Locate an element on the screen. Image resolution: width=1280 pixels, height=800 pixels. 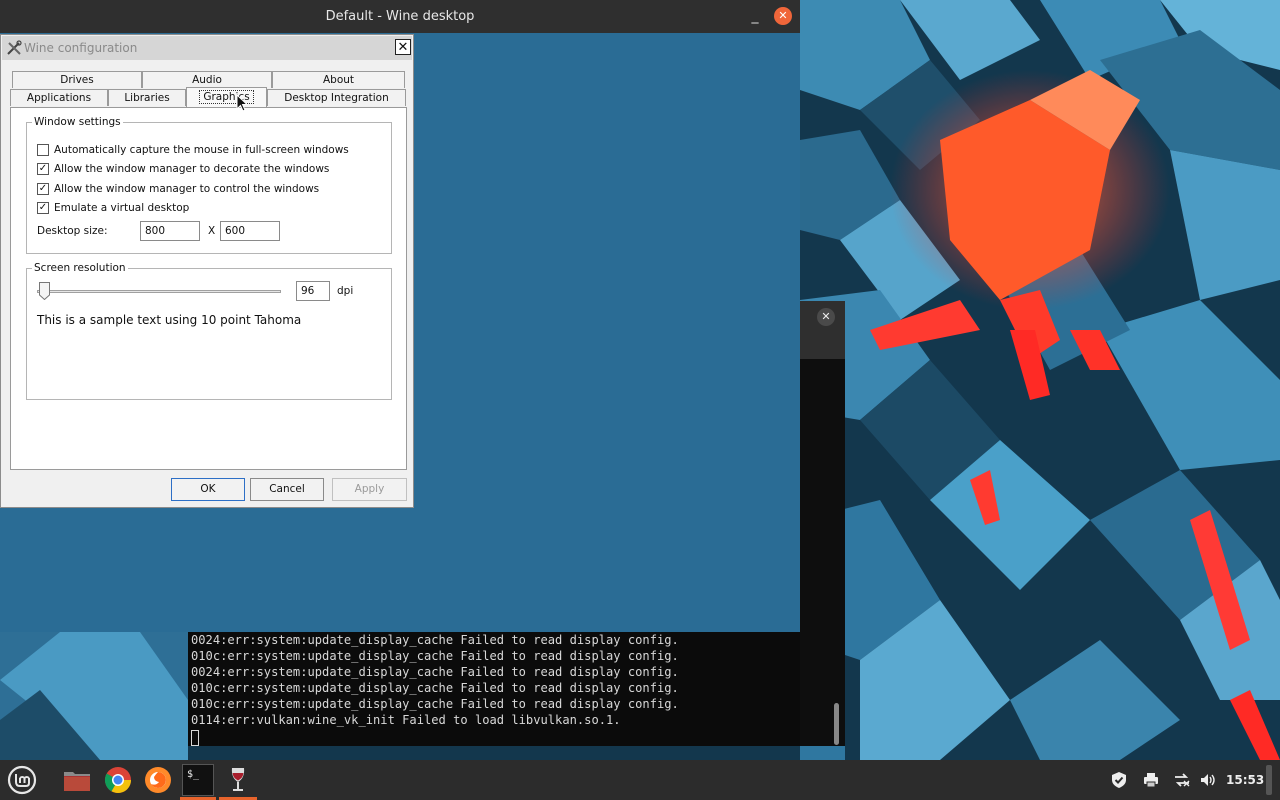
cancel-button: Cancel is located at coordinates (287, 489).